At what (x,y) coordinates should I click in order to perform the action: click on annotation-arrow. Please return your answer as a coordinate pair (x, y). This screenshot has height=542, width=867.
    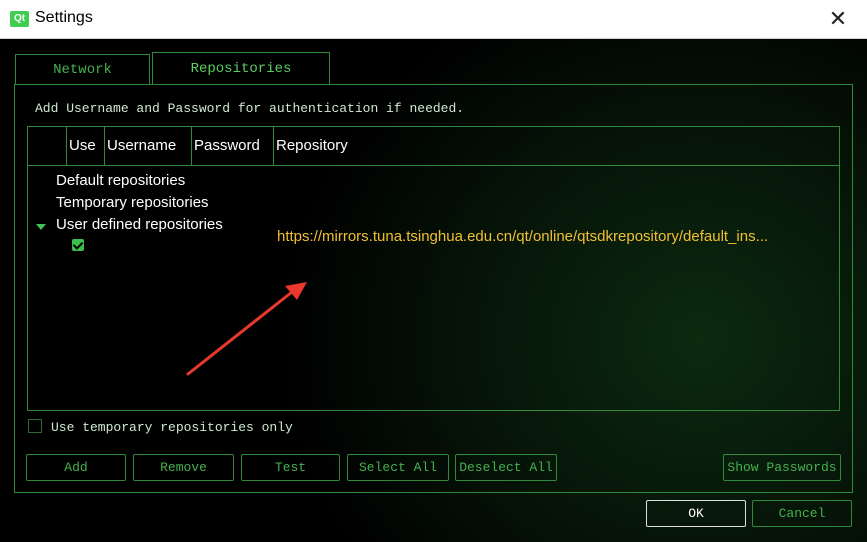
    Looking at the image, I should click on (246, 329).